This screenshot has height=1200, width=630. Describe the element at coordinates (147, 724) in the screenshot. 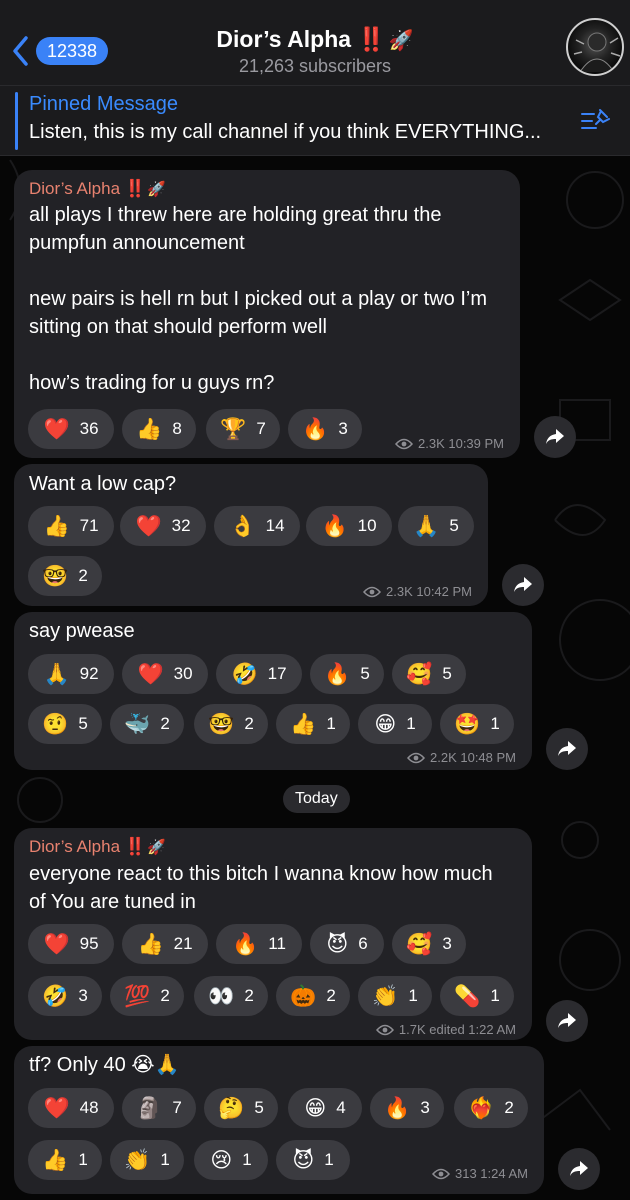

I see `reaction-chip: 🐳 2` at that location.